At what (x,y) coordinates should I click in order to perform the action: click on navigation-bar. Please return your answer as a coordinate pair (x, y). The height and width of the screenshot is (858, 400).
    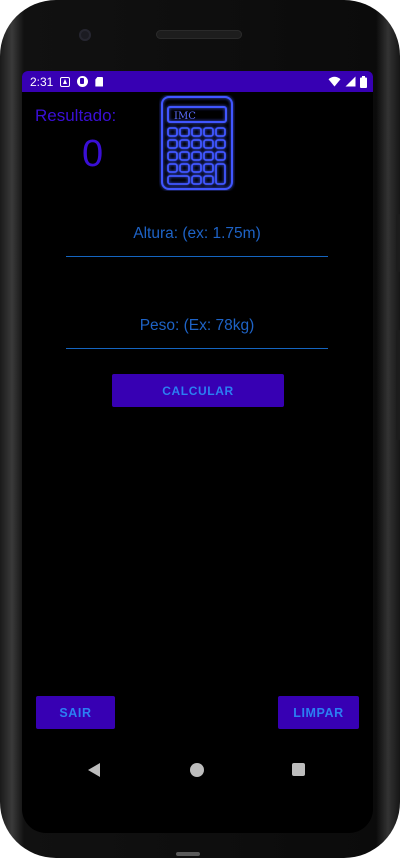
    Looking at the image, I should click on (197, 771).